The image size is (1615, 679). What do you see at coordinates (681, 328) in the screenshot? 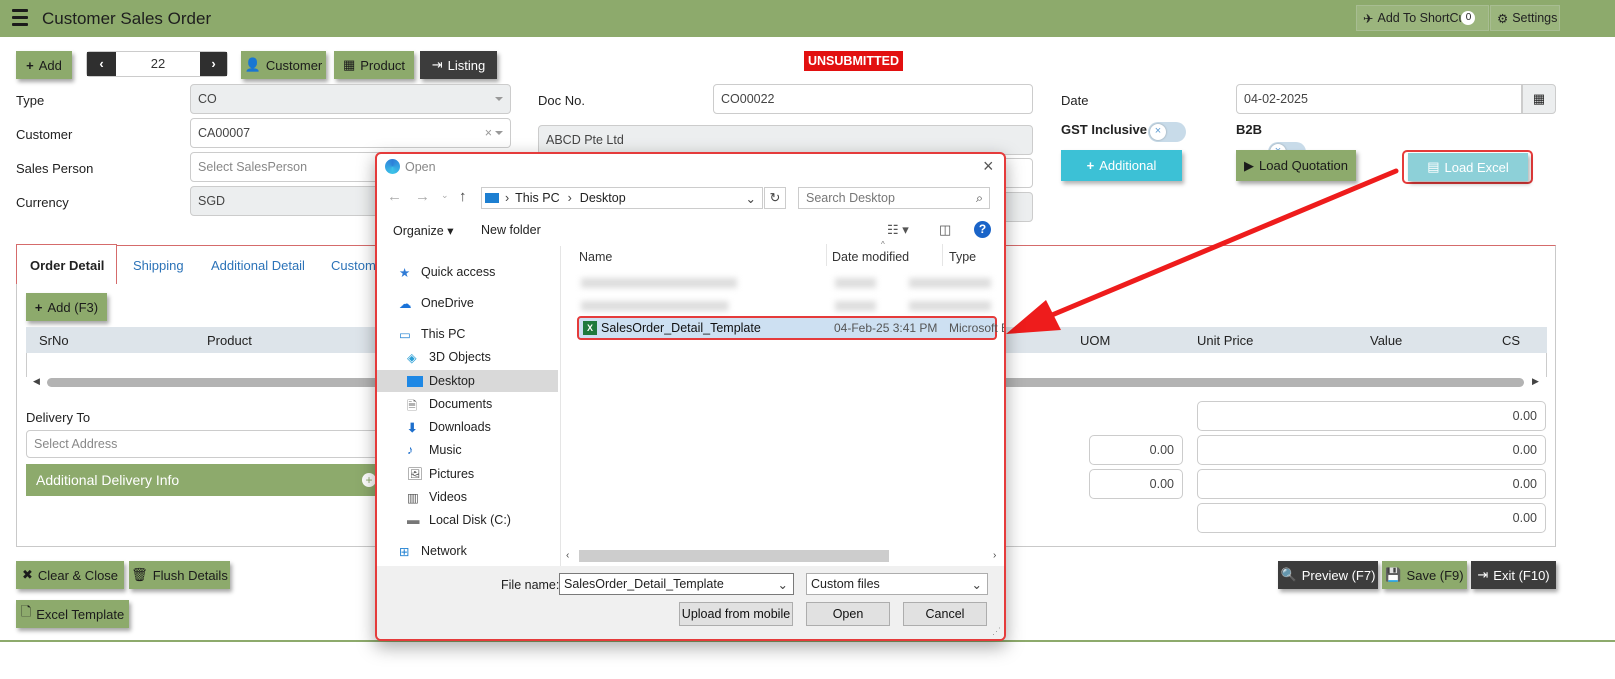
I see `file-name: SalesOrder_Detail_Template` at bounding box center [681, 328].